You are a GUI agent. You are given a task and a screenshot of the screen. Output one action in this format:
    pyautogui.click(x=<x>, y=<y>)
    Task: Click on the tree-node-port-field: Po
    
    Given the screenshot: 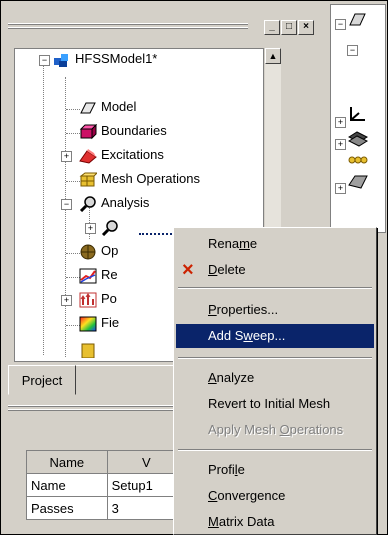 What is the action you would take?
    pyautogui.click(x=98, y=299)
    